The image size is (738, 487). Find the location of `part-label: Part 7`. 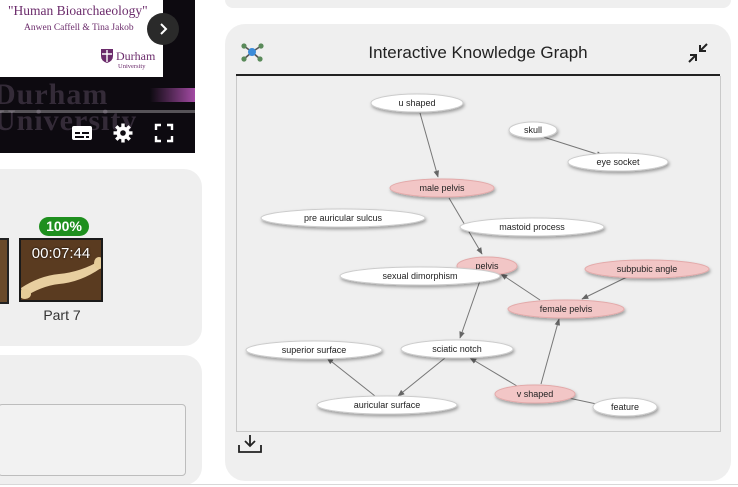

part-label: Part 7 is located at coordinates (62, 315).